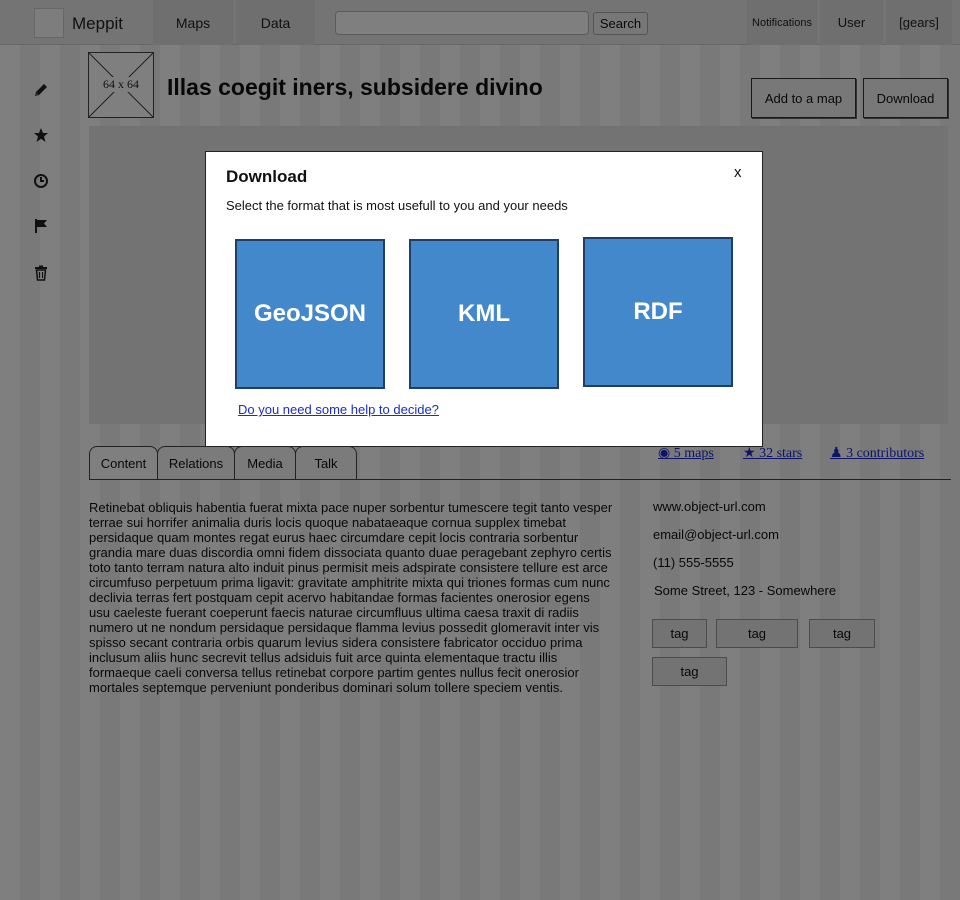 This screenshot has height=900, width=960. Describe the element at coordinates (338, 409) in the screenshot. I see `help-link: Do you need some help to decide?` at that location.